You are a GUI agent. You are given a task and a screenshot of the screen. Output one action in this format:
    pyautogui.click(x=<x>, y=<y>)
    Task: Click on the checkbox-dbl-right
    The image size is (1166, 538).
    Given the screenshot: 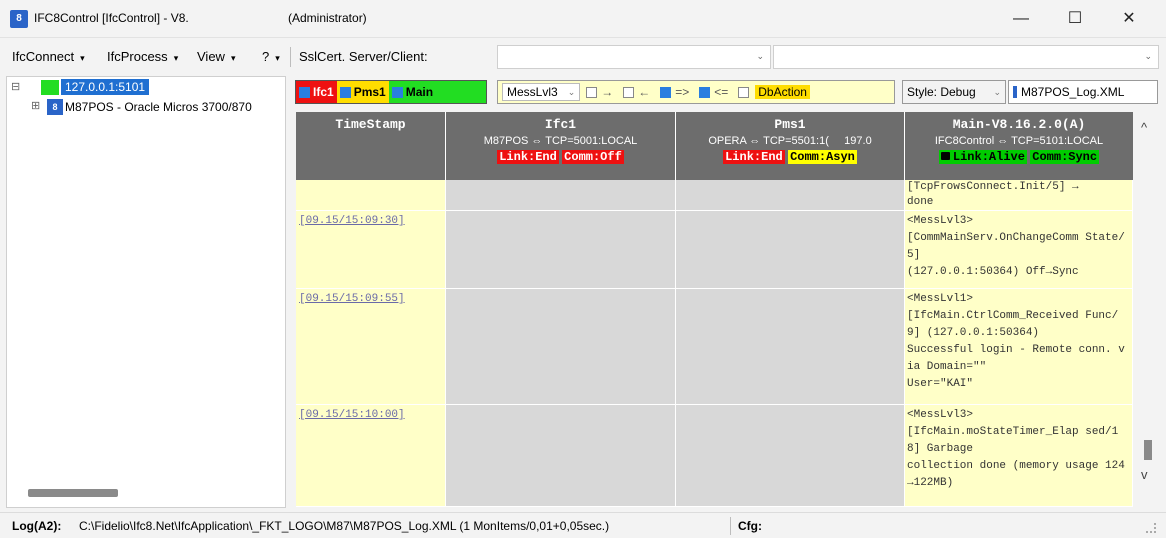 What is the action you would take?
    pyautogui.click(x=666, y=92)
    